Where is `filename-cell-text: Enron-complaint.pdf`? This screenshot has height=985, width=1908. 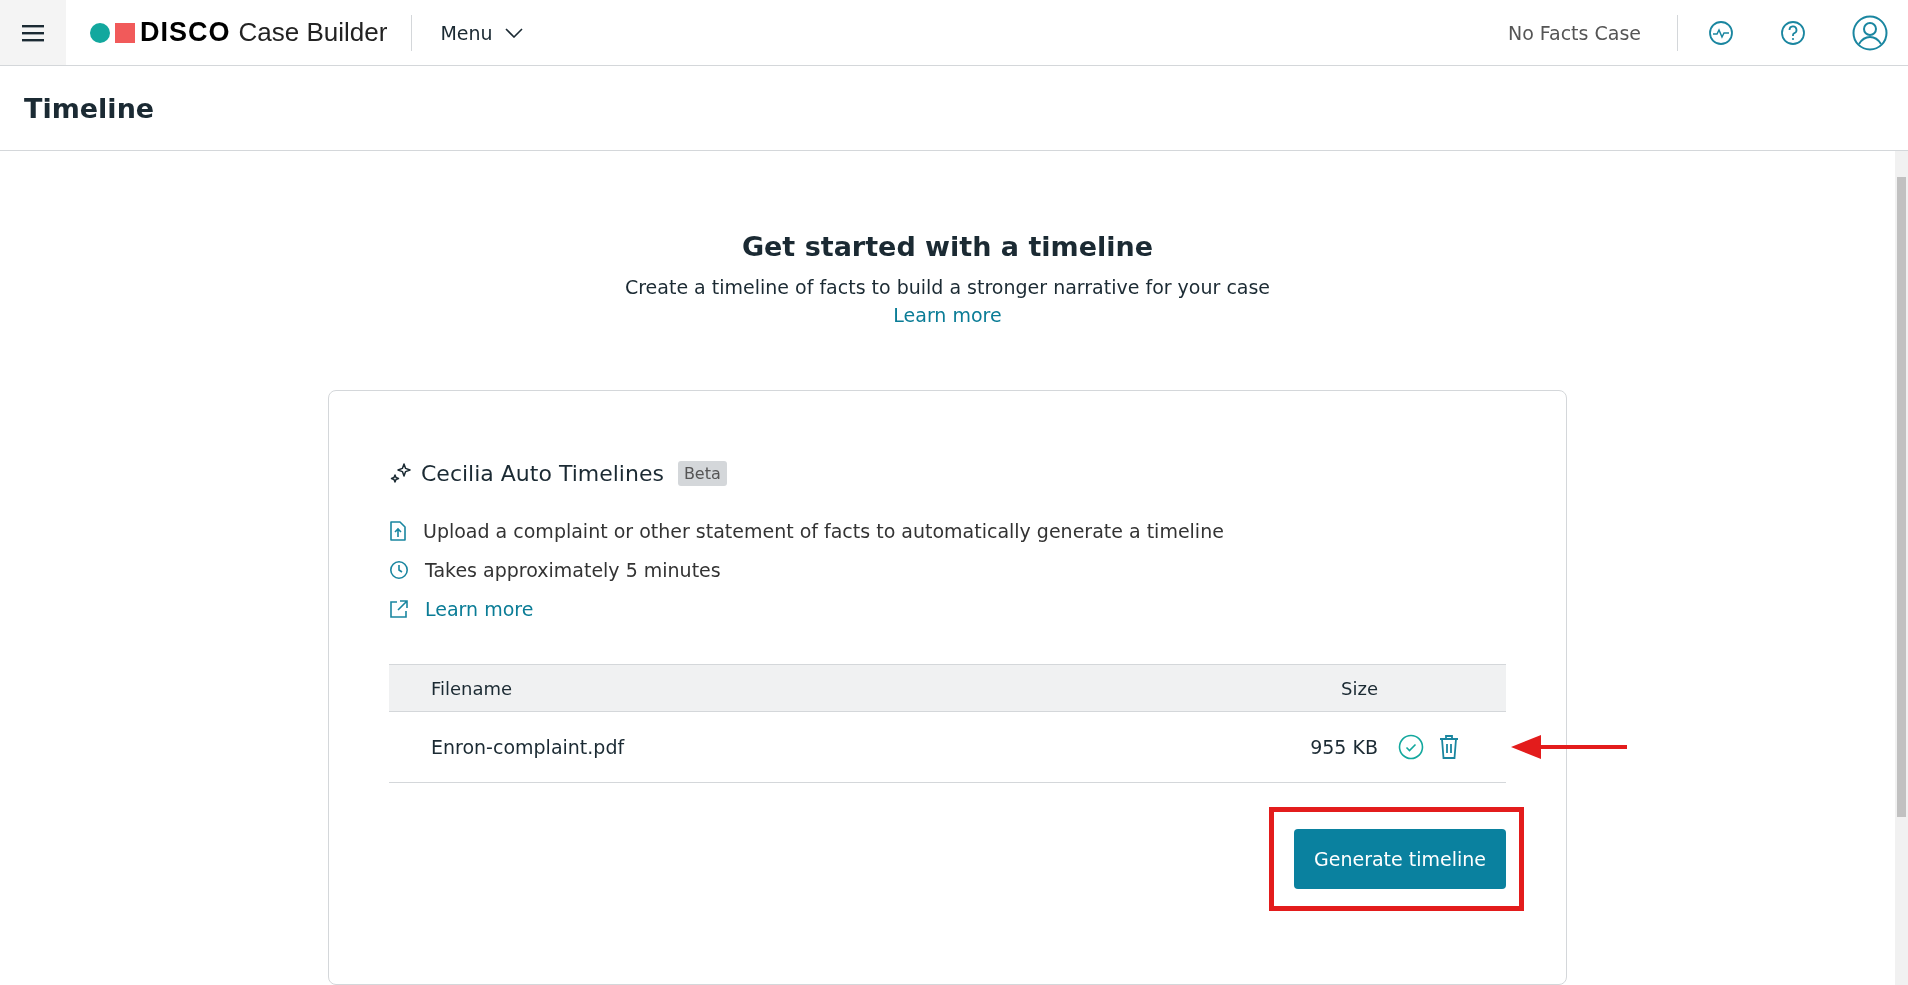 filename-cell-text: Enron-complaint.pdf is located at coordinates (528, 747).